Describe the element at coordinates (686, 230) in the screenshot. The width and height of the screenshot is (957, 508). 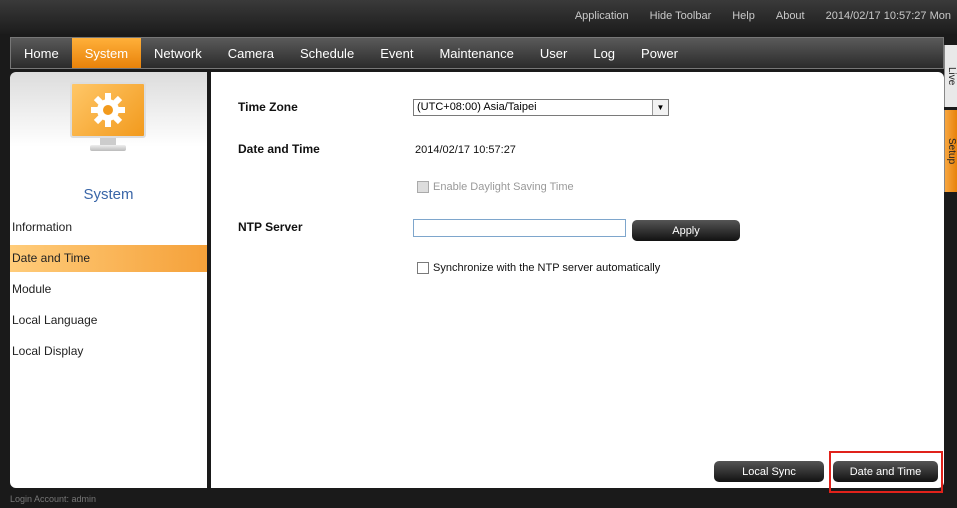
I see `apply-button: Apply` at that location.